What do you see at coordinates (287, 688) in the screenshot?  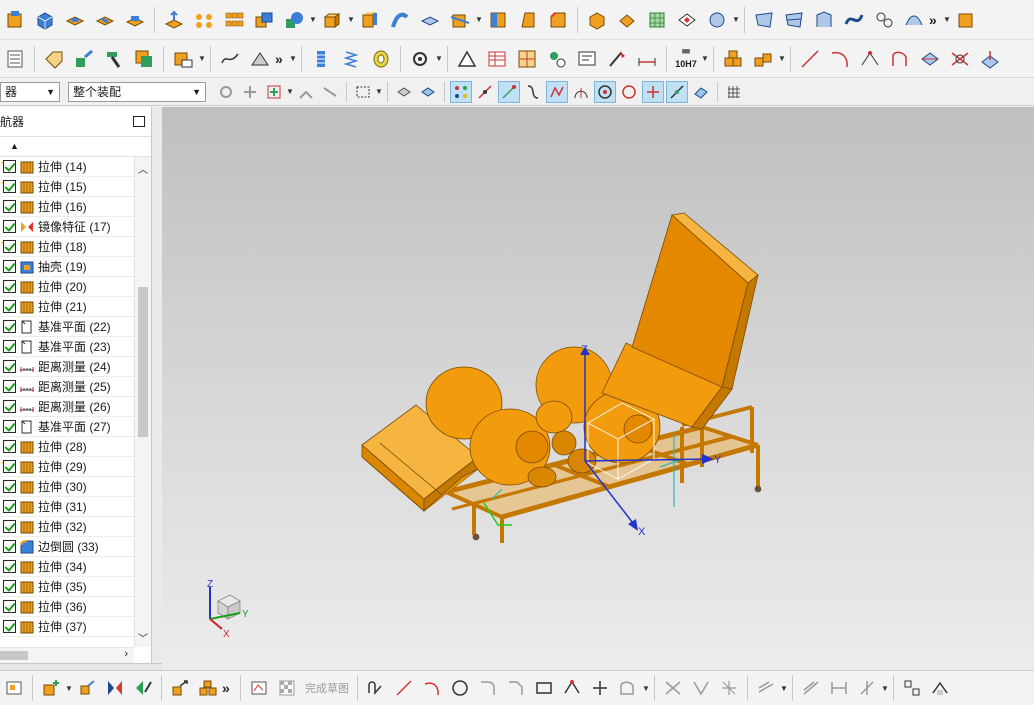 I see `finish-sketch-flag-icon` at bounding box center [287, 688].